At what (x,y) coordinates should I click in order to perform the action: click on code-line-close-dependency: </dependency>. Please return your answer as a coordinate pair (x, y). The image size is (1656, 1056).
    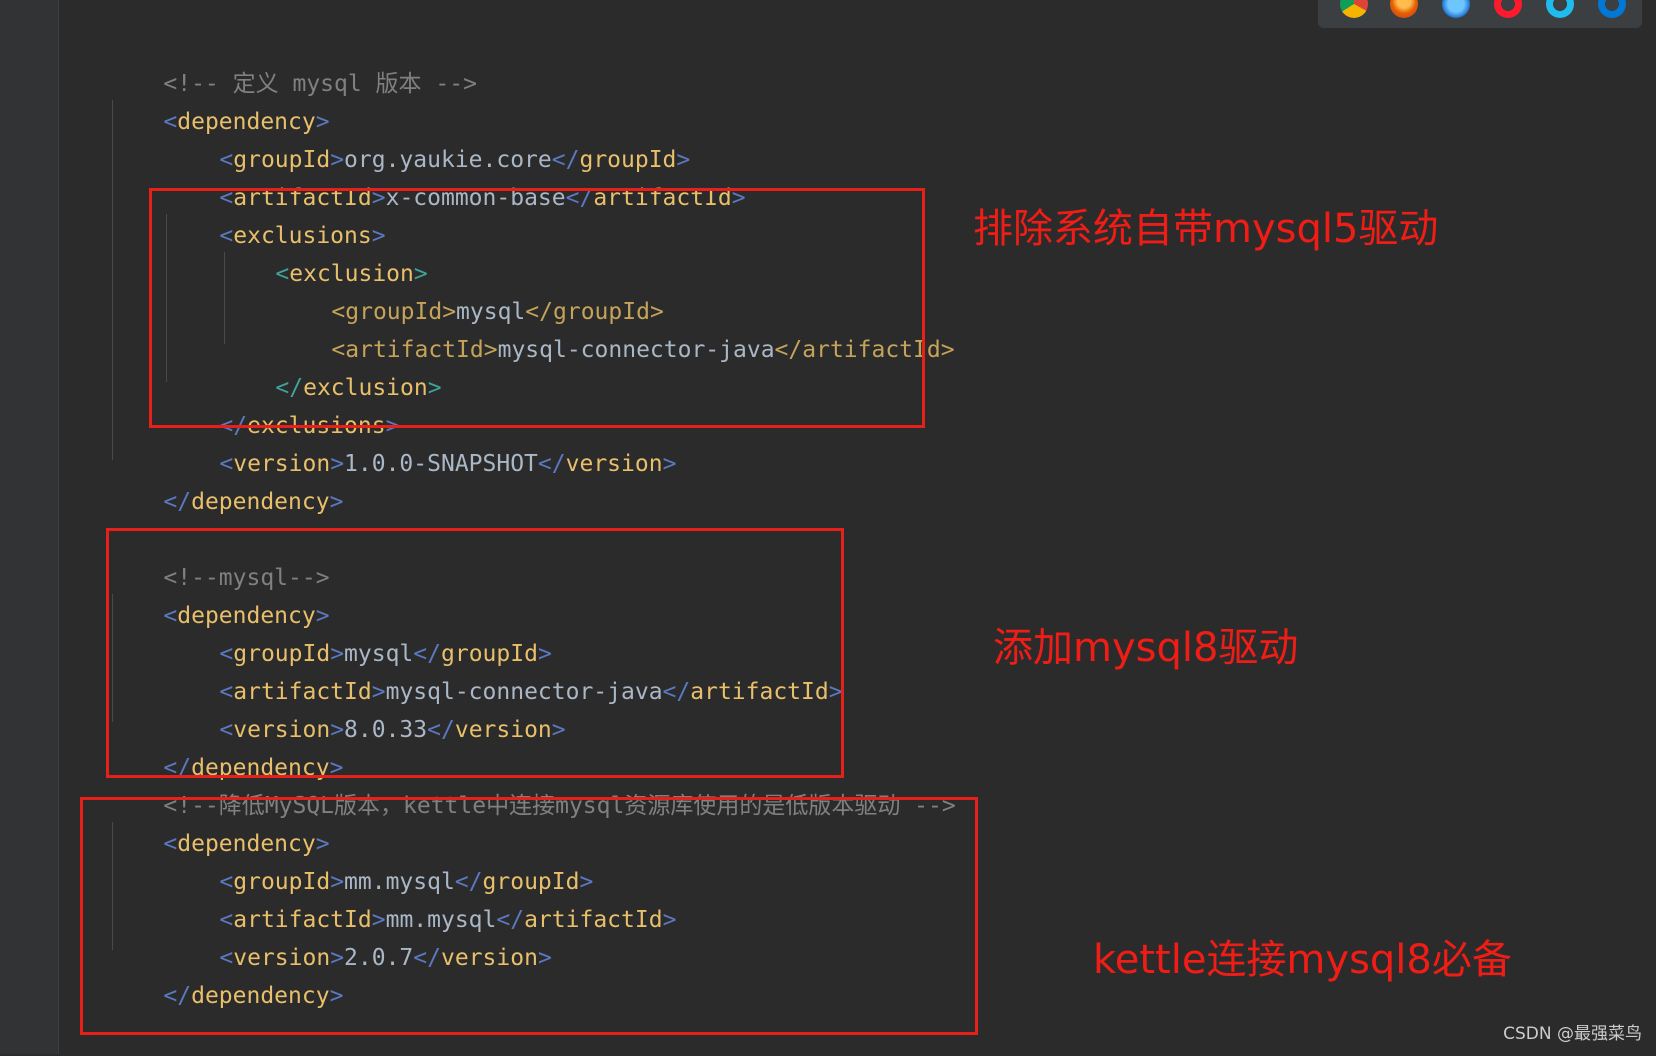
    Looking at the image, I should click on (253, 502).